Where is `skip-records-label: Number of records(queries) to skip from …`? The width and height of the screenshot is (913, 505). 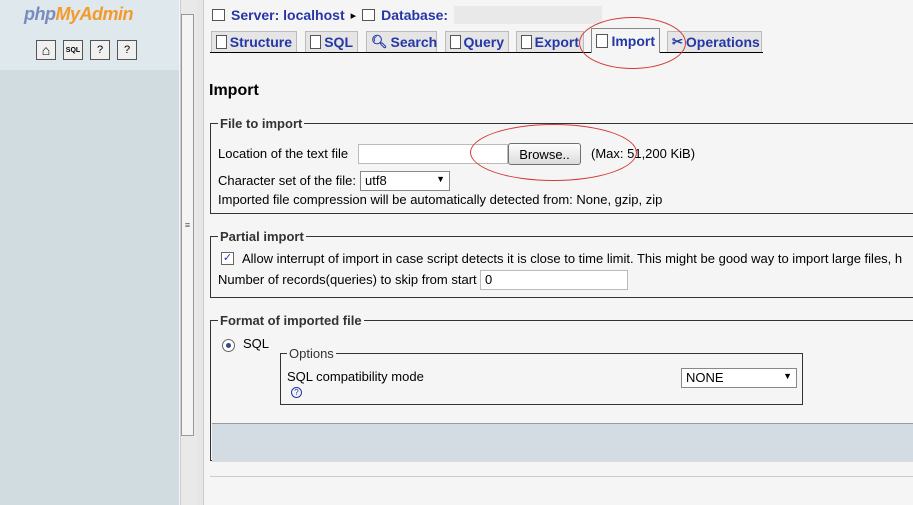
skip-records-label: Number of records(queries) to skip from … is located at coordinates (347, 279).